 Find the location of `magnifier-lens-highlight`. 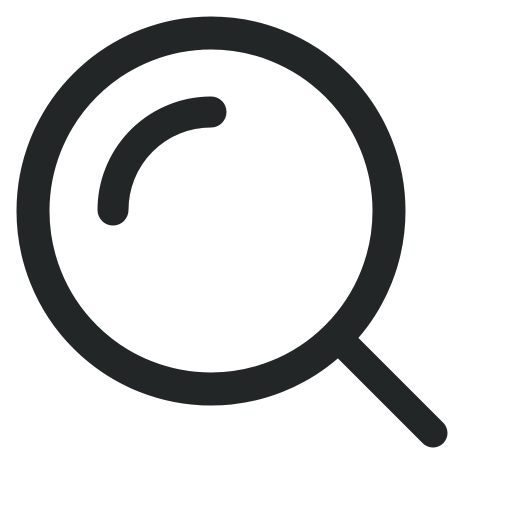

magnifier-lens-highlight is located at coordinates (162, 161).